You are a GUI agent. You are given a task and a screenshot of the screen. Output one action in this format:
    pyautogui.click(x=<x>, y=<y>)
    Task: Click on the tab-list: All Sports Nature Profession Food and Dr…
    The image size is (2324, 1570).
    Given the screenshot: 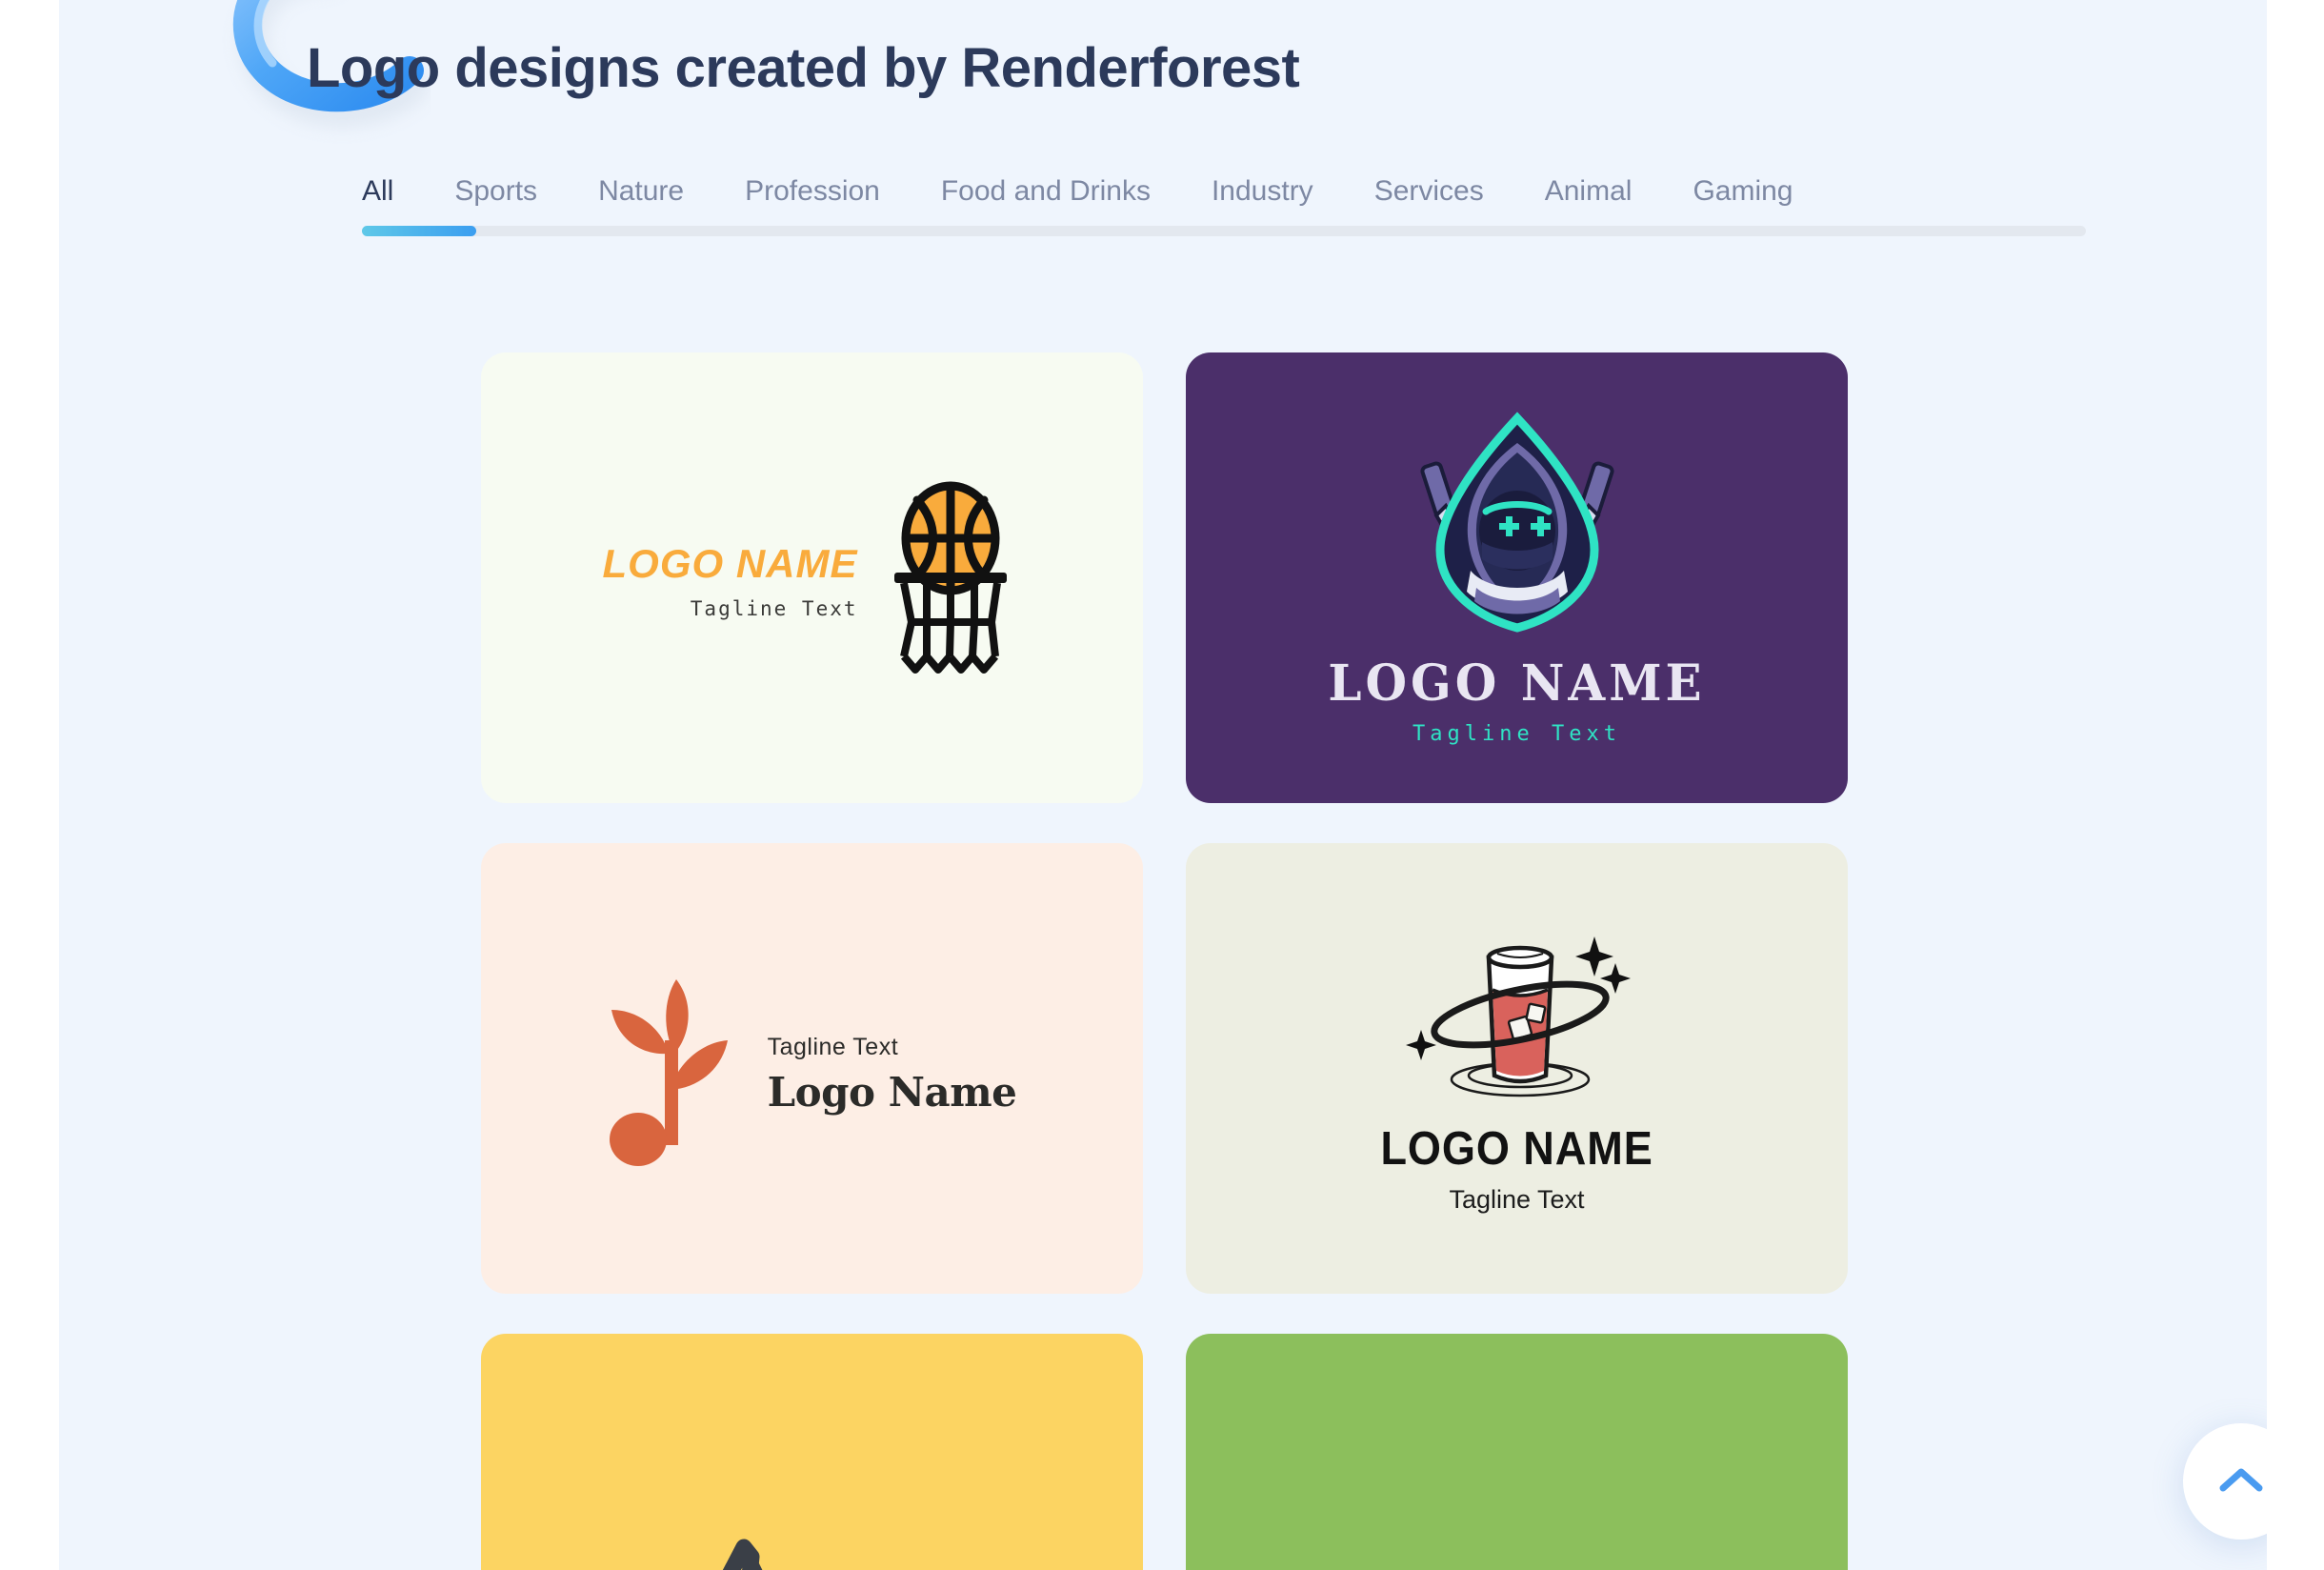 What is the action you would take?
    pyautogui.click(x=1224, y=183)
    